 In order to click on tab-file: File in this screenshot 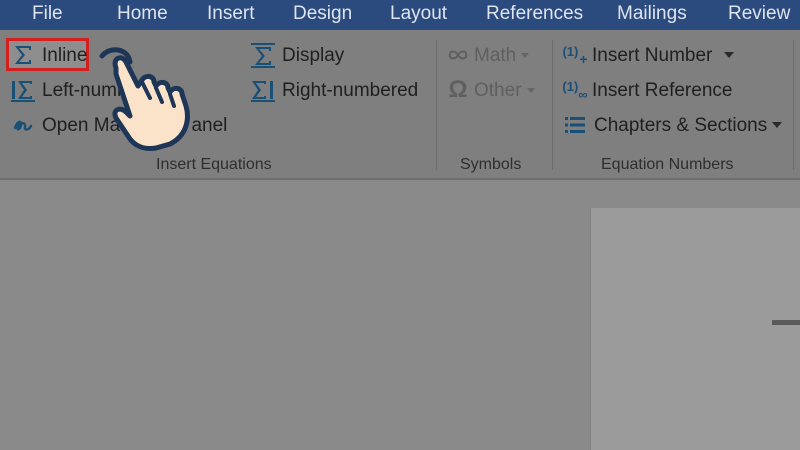, I will do `click(47, 14)`.